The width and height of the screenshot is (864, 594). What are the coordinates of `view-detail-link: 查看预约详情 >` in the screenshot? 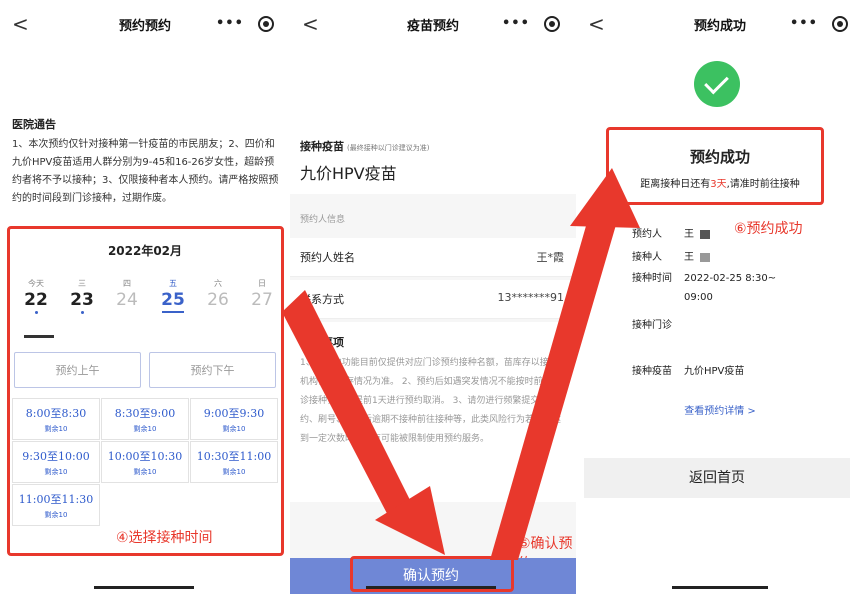 It's located at (720, 409).